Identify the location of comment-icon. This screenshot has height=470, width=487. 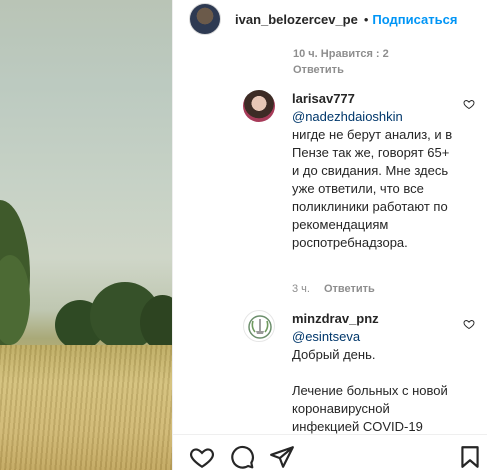
(242, 457).